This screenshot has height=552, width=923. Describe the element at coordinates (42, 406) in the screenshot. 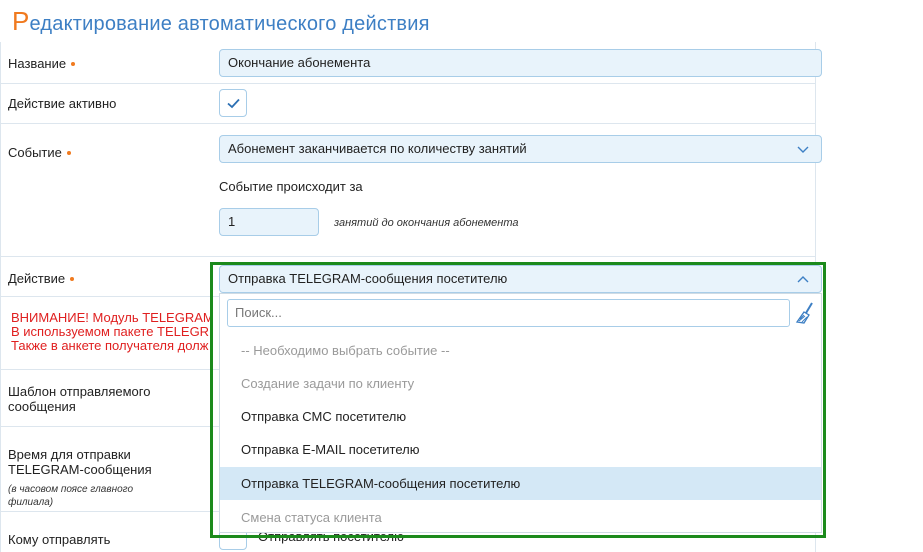

I see `template-label-line-2: сообщения` at that location.